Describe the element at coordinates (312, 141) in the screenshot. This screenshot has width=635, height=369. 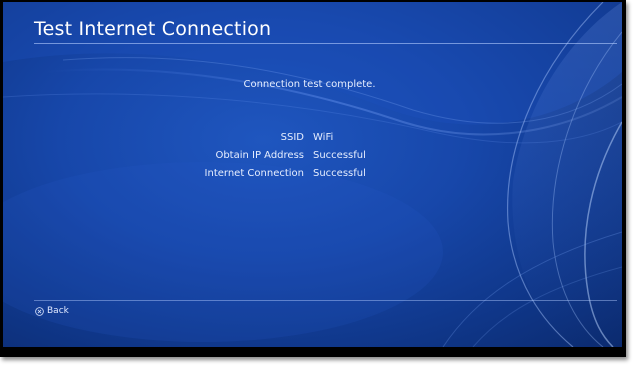
I see `result-row-ssid: SSID WiFi` at that location.